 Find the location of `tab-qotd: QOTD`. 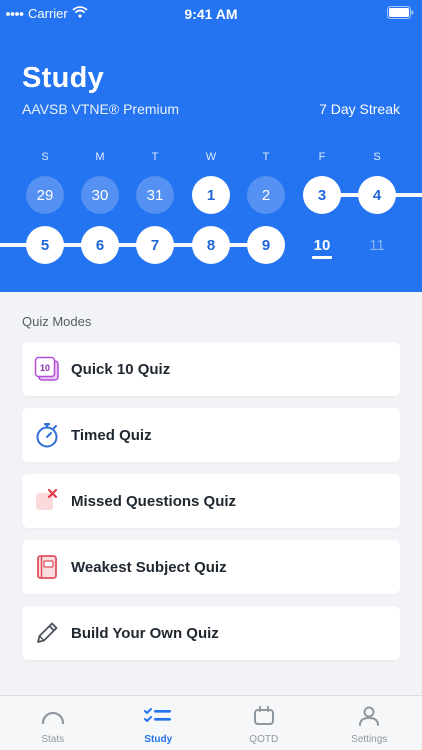

tab-qotd: QOTD is located at coordinates (264, 723).